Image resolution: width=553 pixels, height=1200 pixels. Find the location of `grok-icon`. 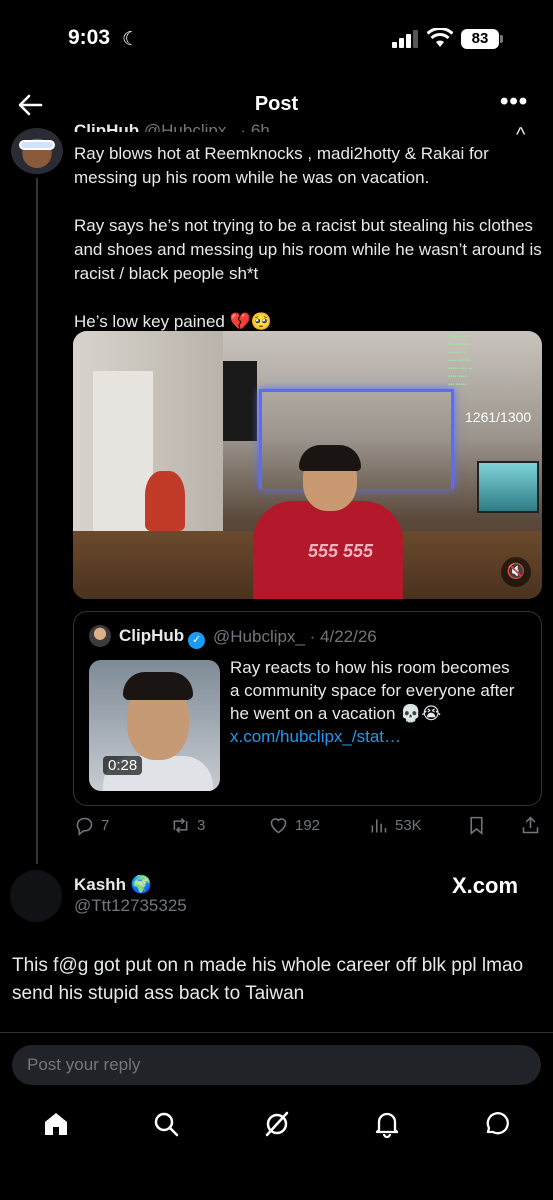

grok-icon is located at coordinates (277, 1124).